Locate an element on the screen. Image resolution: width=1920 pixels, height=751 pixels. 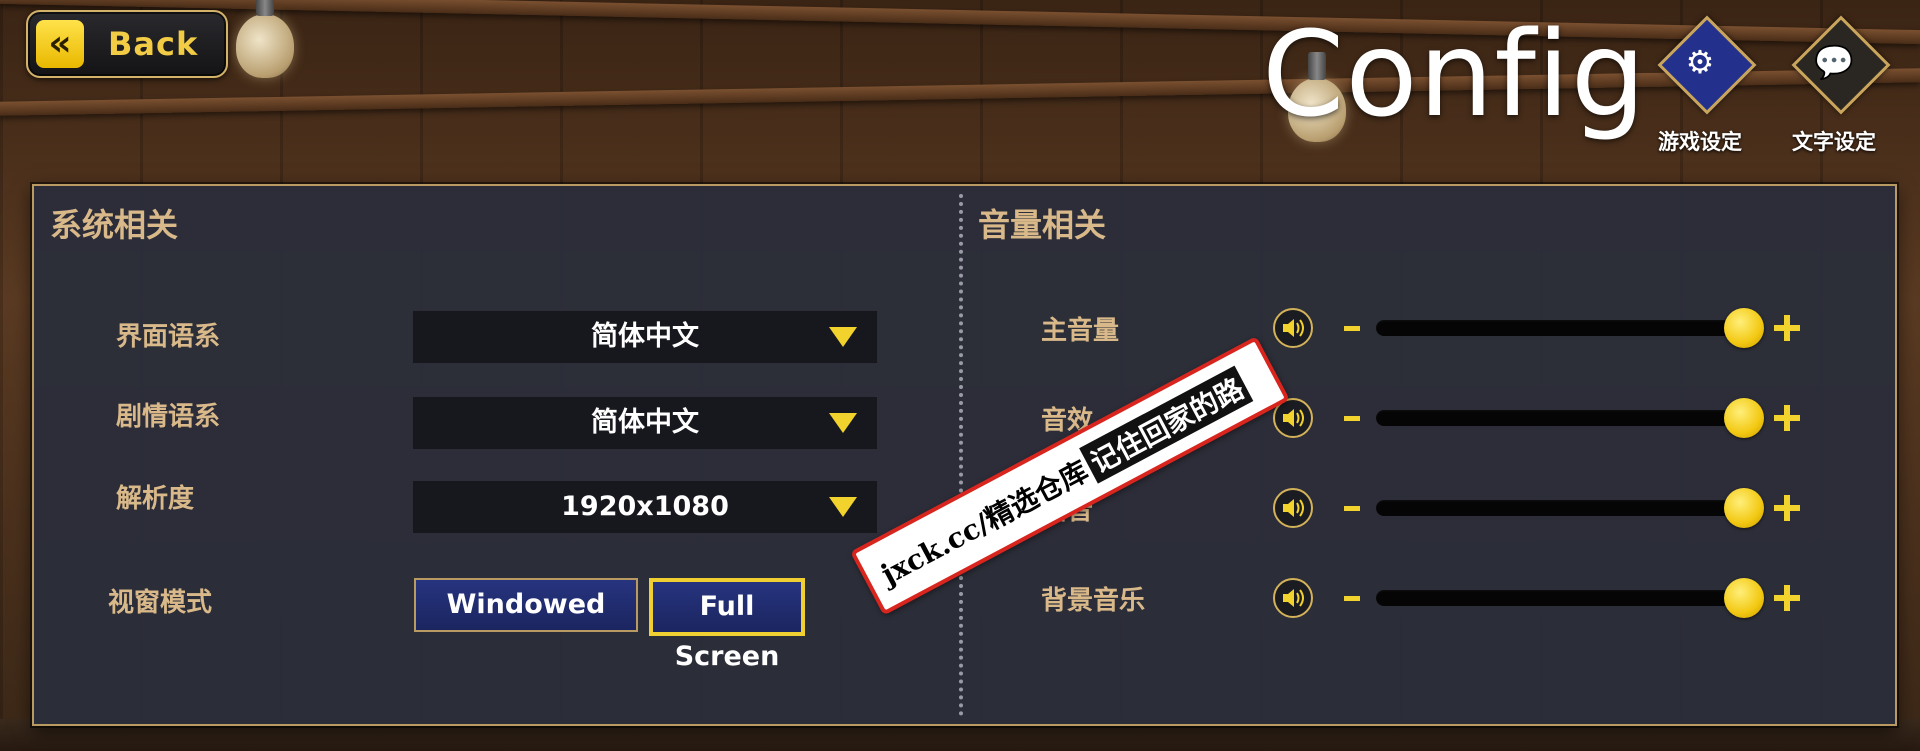
fullscreen-button: Full Screen is located at coordinates (727, 625).